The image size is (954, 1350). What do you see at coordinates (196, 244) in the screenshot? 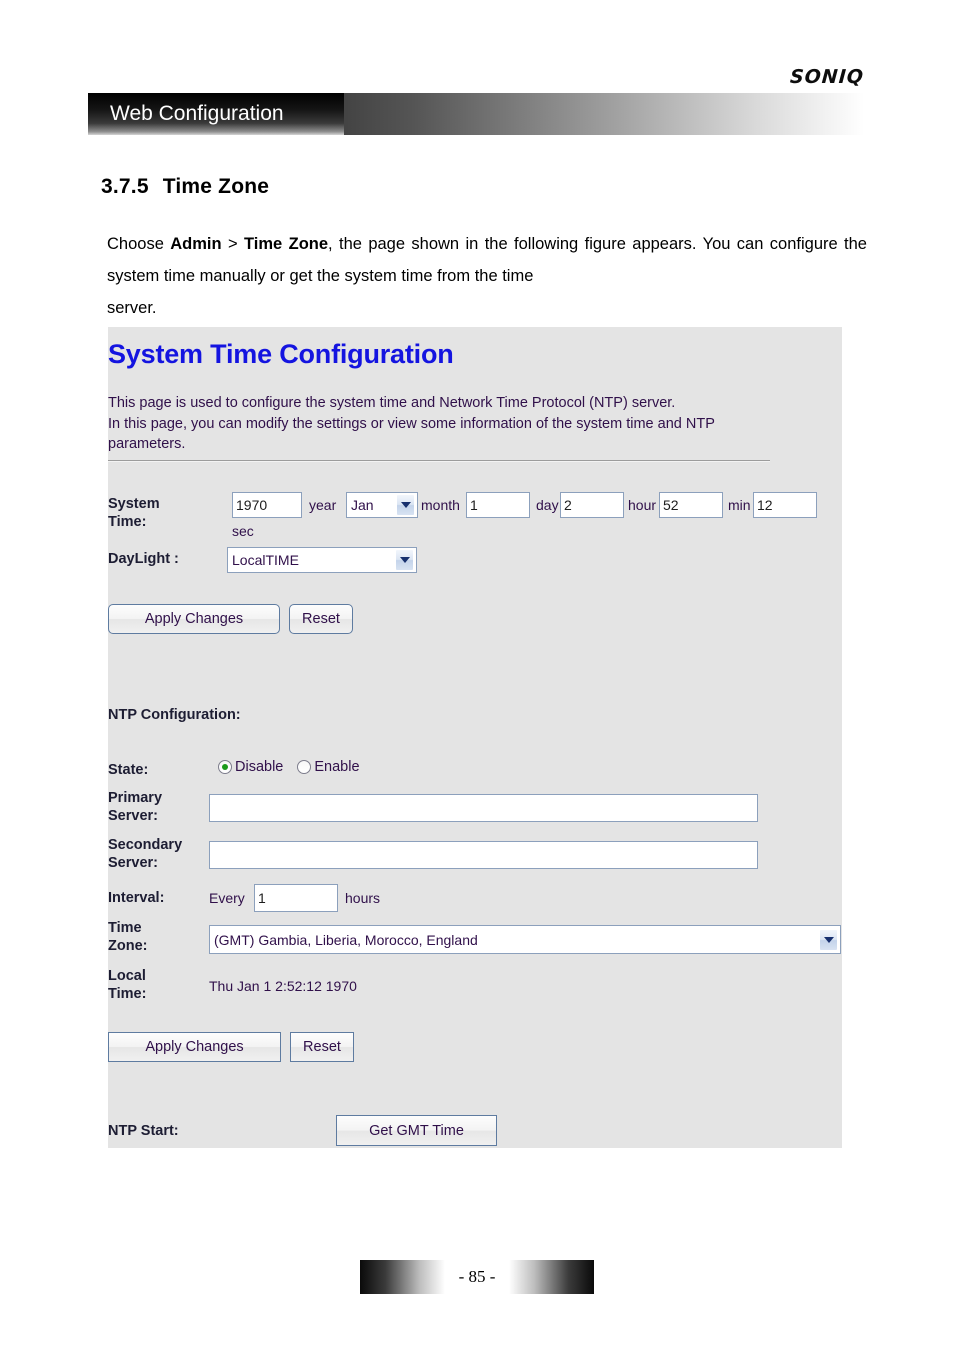
I see `paragraph-bold-admin: Admin` at bounding box center [196, 244].